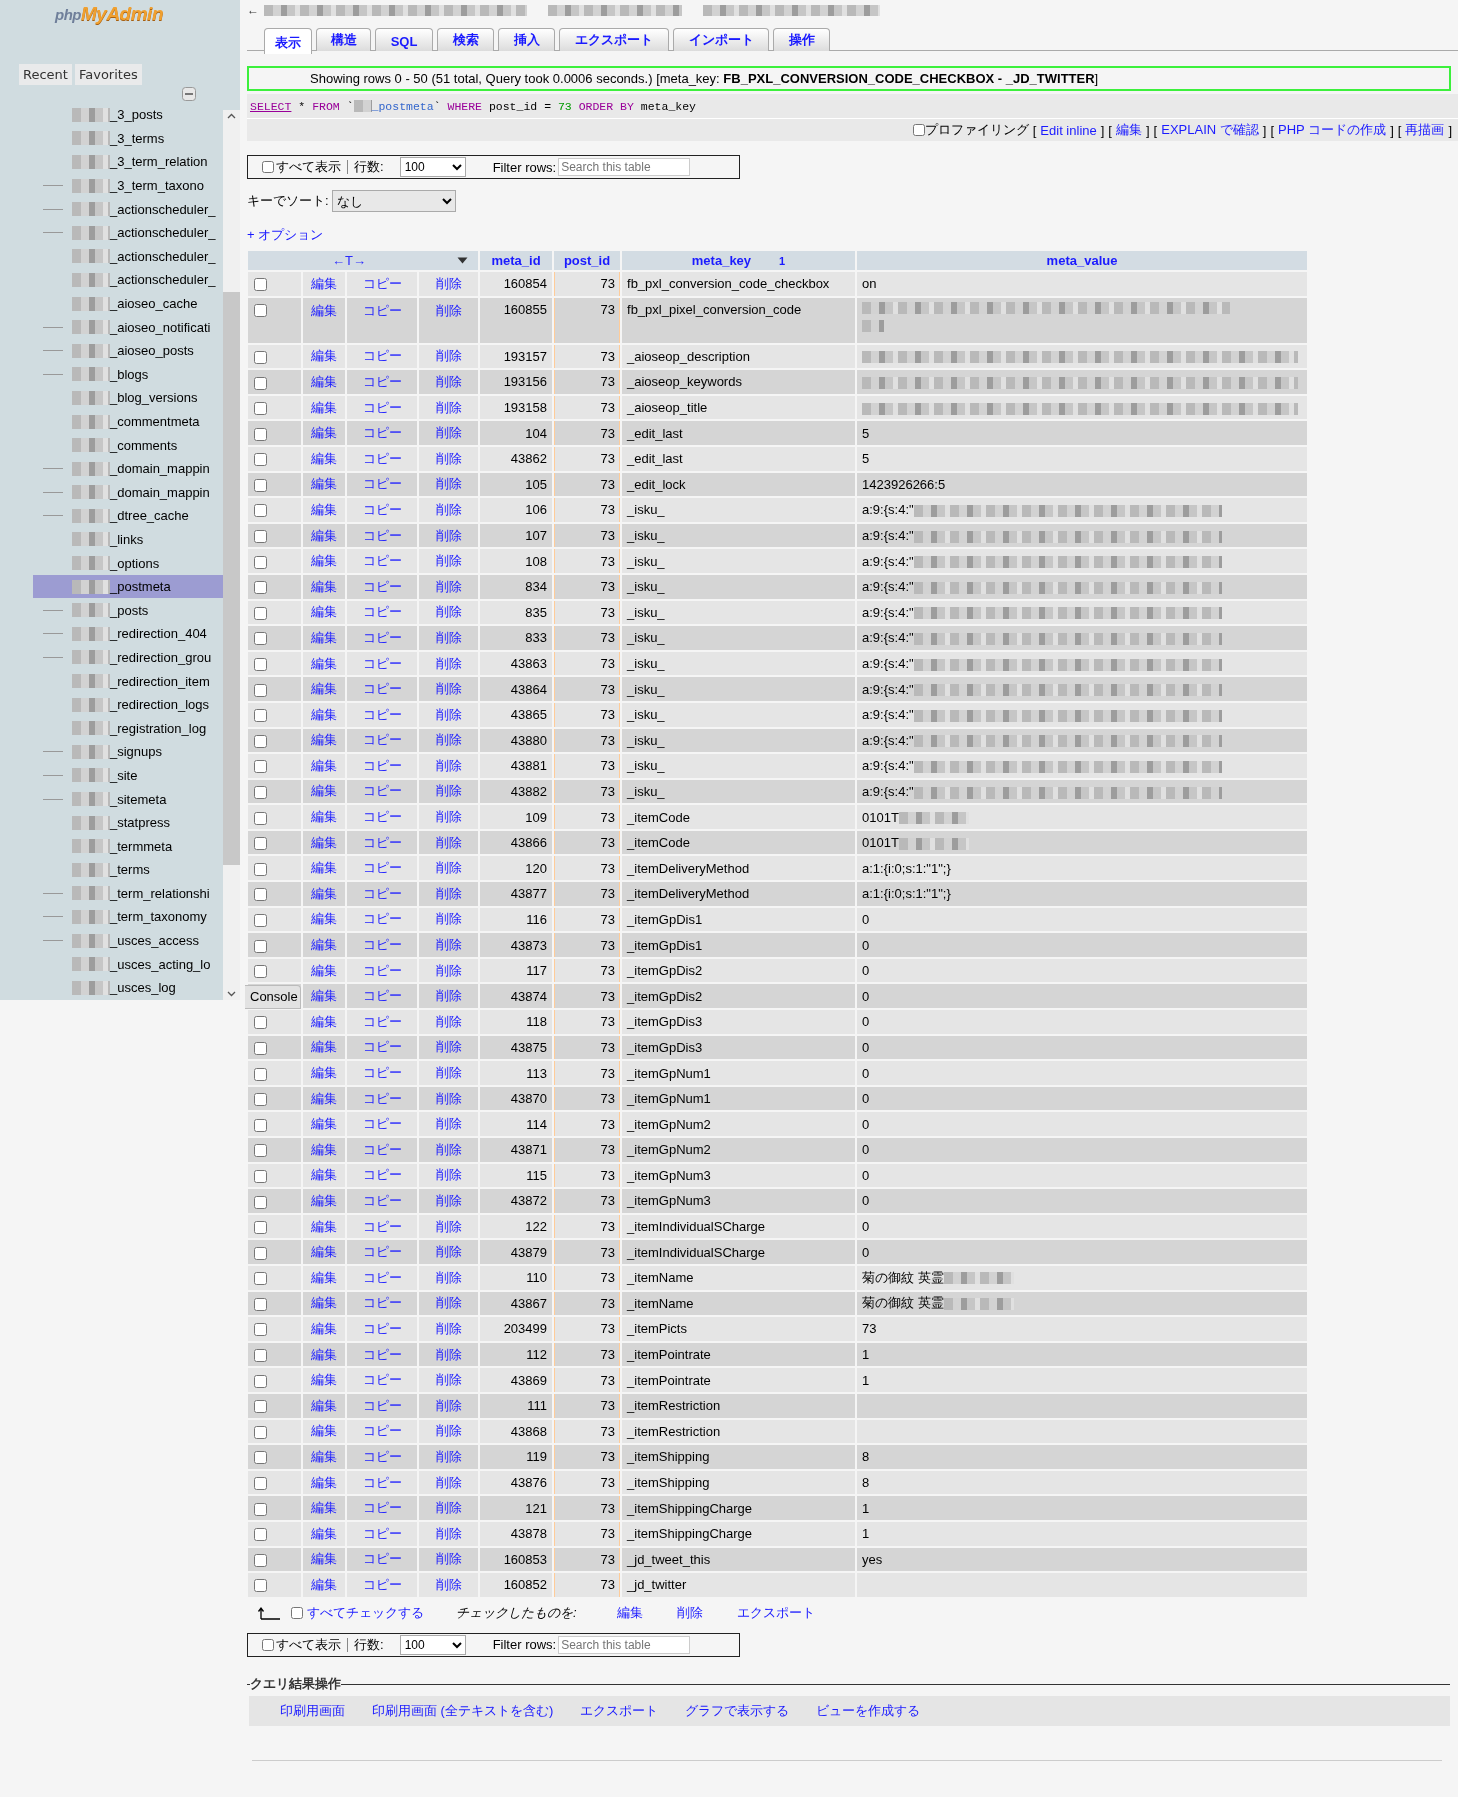 This screenshot has height=1797, width=1458. Describe the element at coordinates (128, 586) in the screenshot. I see `sidebar-table-item: _postmeta` at that location.